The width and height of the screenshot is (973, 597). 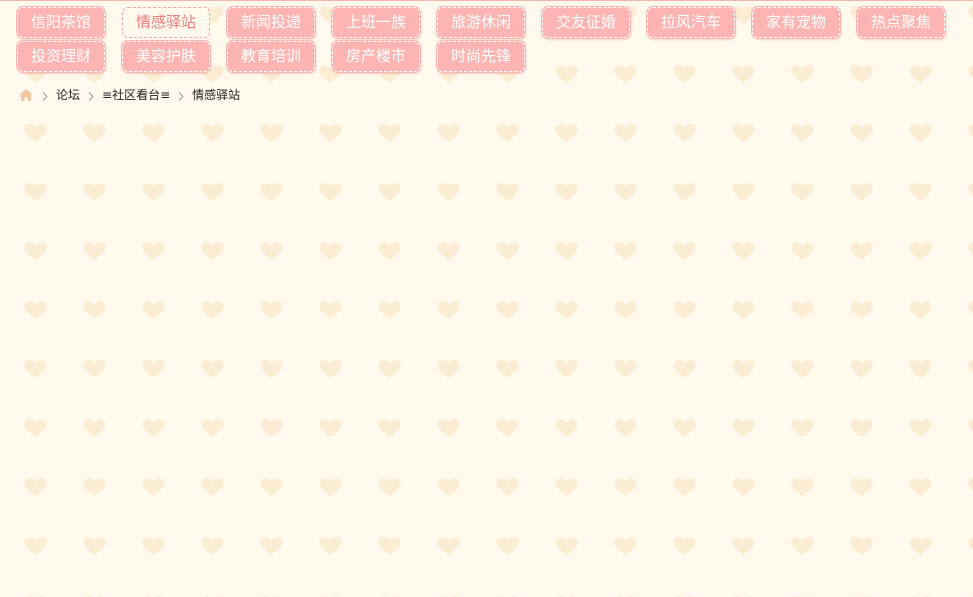 I want to click on breadcrumb: 论坛 ≡社区看台≡ 情感驿站, so click(x=129, y=94).